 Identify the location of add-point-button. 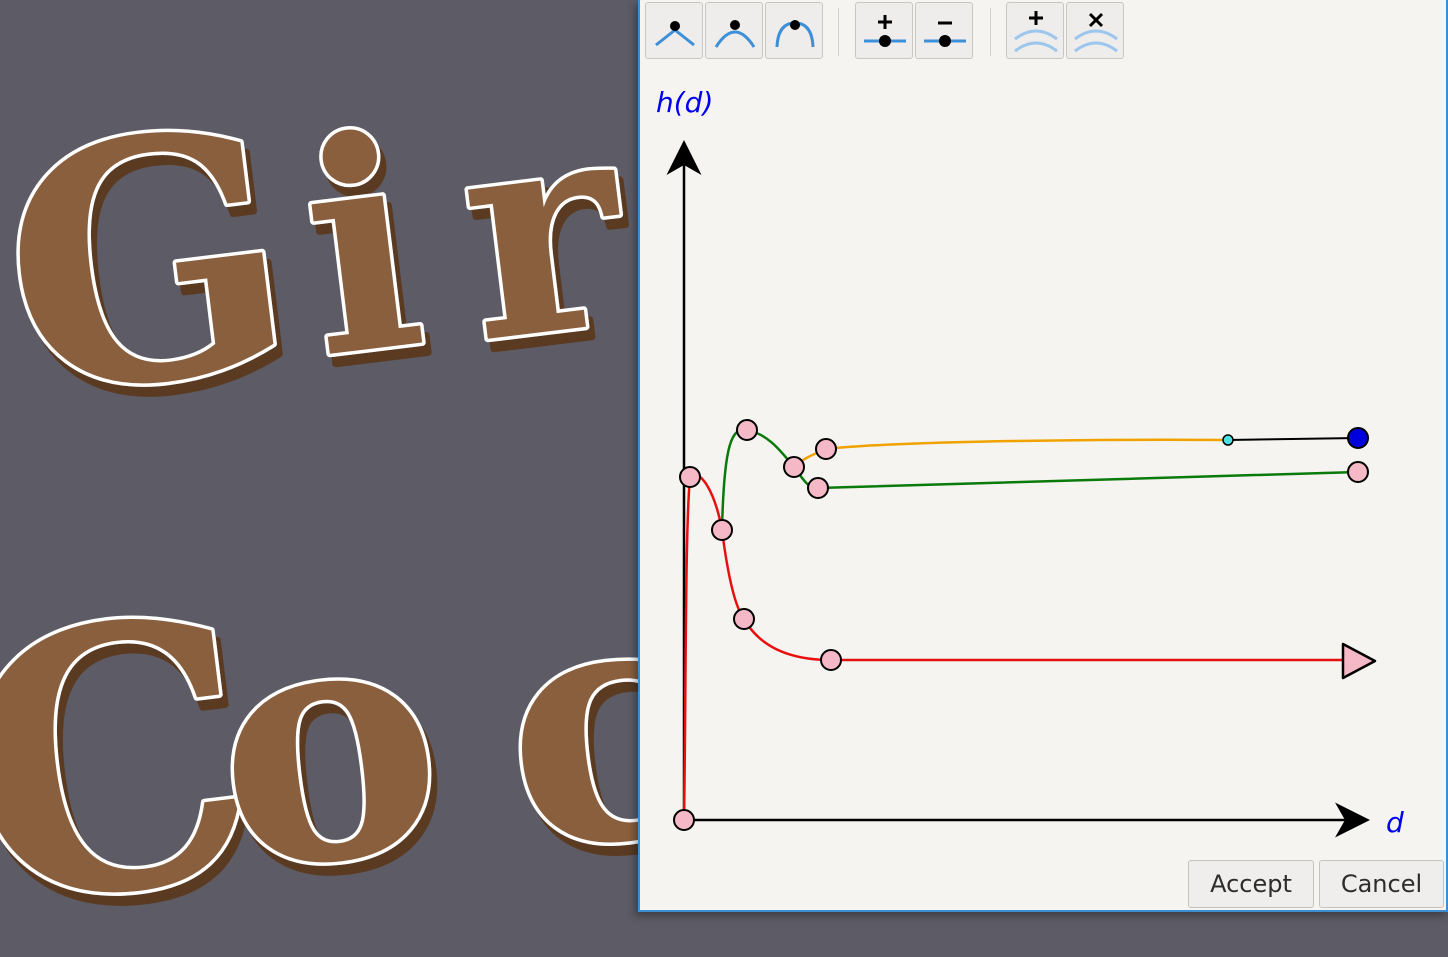
(884, 30).